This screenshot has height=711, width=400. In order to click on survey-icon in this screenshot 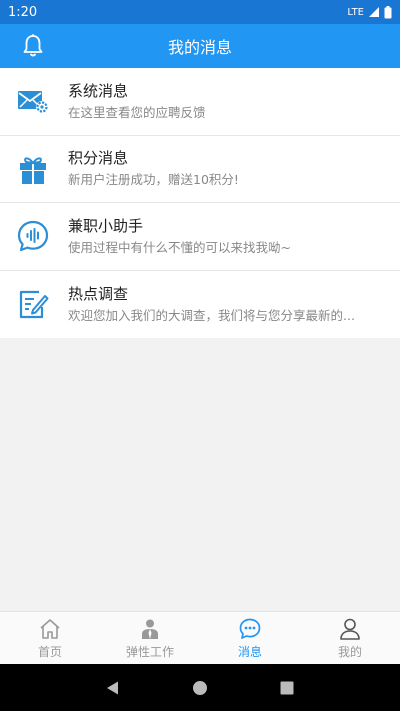, I will do `click(33, 304)`.